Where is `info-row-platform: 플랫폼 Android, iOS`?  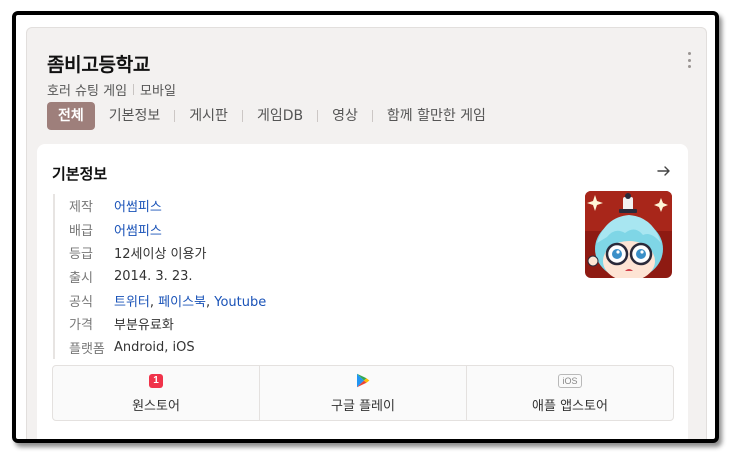 info-row-platform: 플랫폼 Android, iOS is located at coordinates (167, 348).